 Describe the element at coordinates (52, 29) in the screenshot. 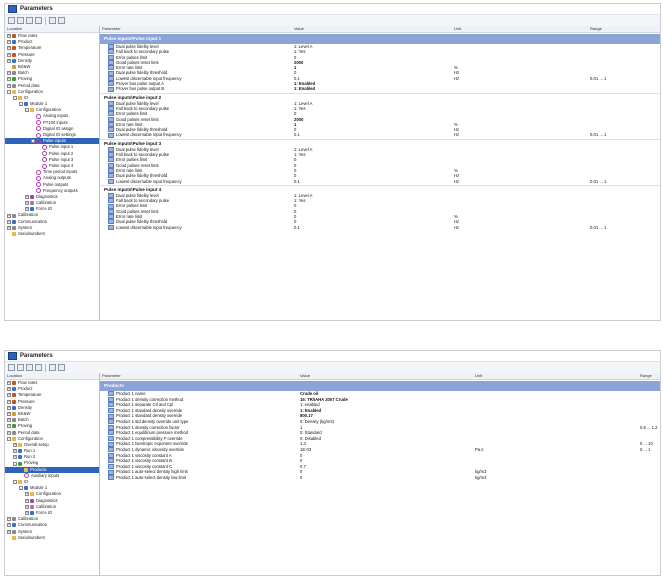

I see `location-header: Location` at that location.